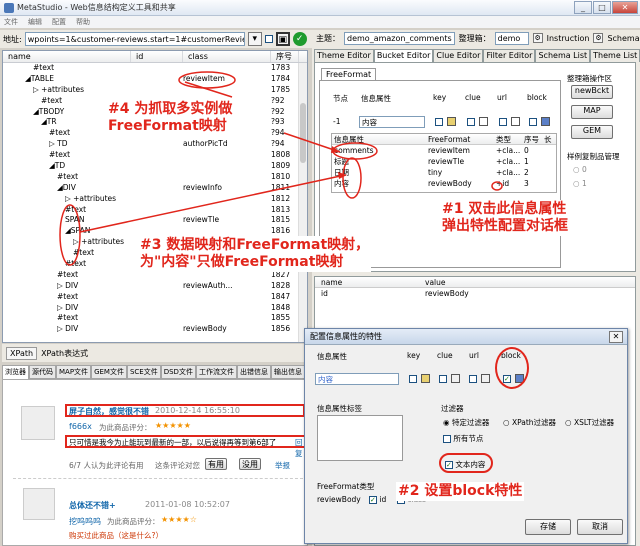 Image resolution: width=640 pixels, height=546 pixels. I want to click on annotation-2: #2 设置block特性, so click(460, 491).